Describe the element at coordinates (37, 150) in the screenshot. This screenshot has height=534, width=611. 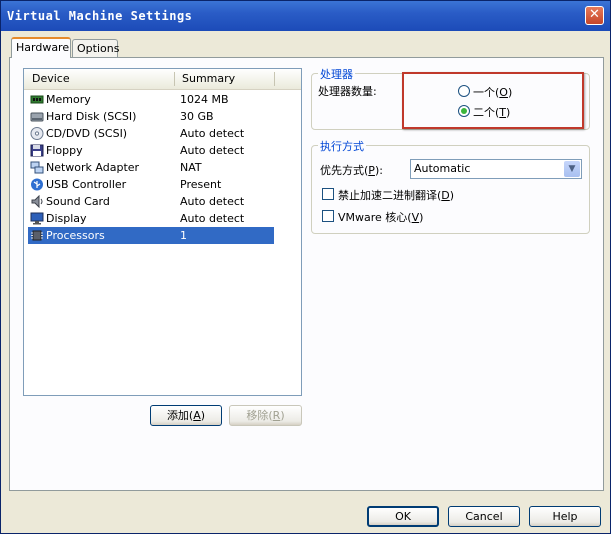
I see `floppy-icon` at that location.